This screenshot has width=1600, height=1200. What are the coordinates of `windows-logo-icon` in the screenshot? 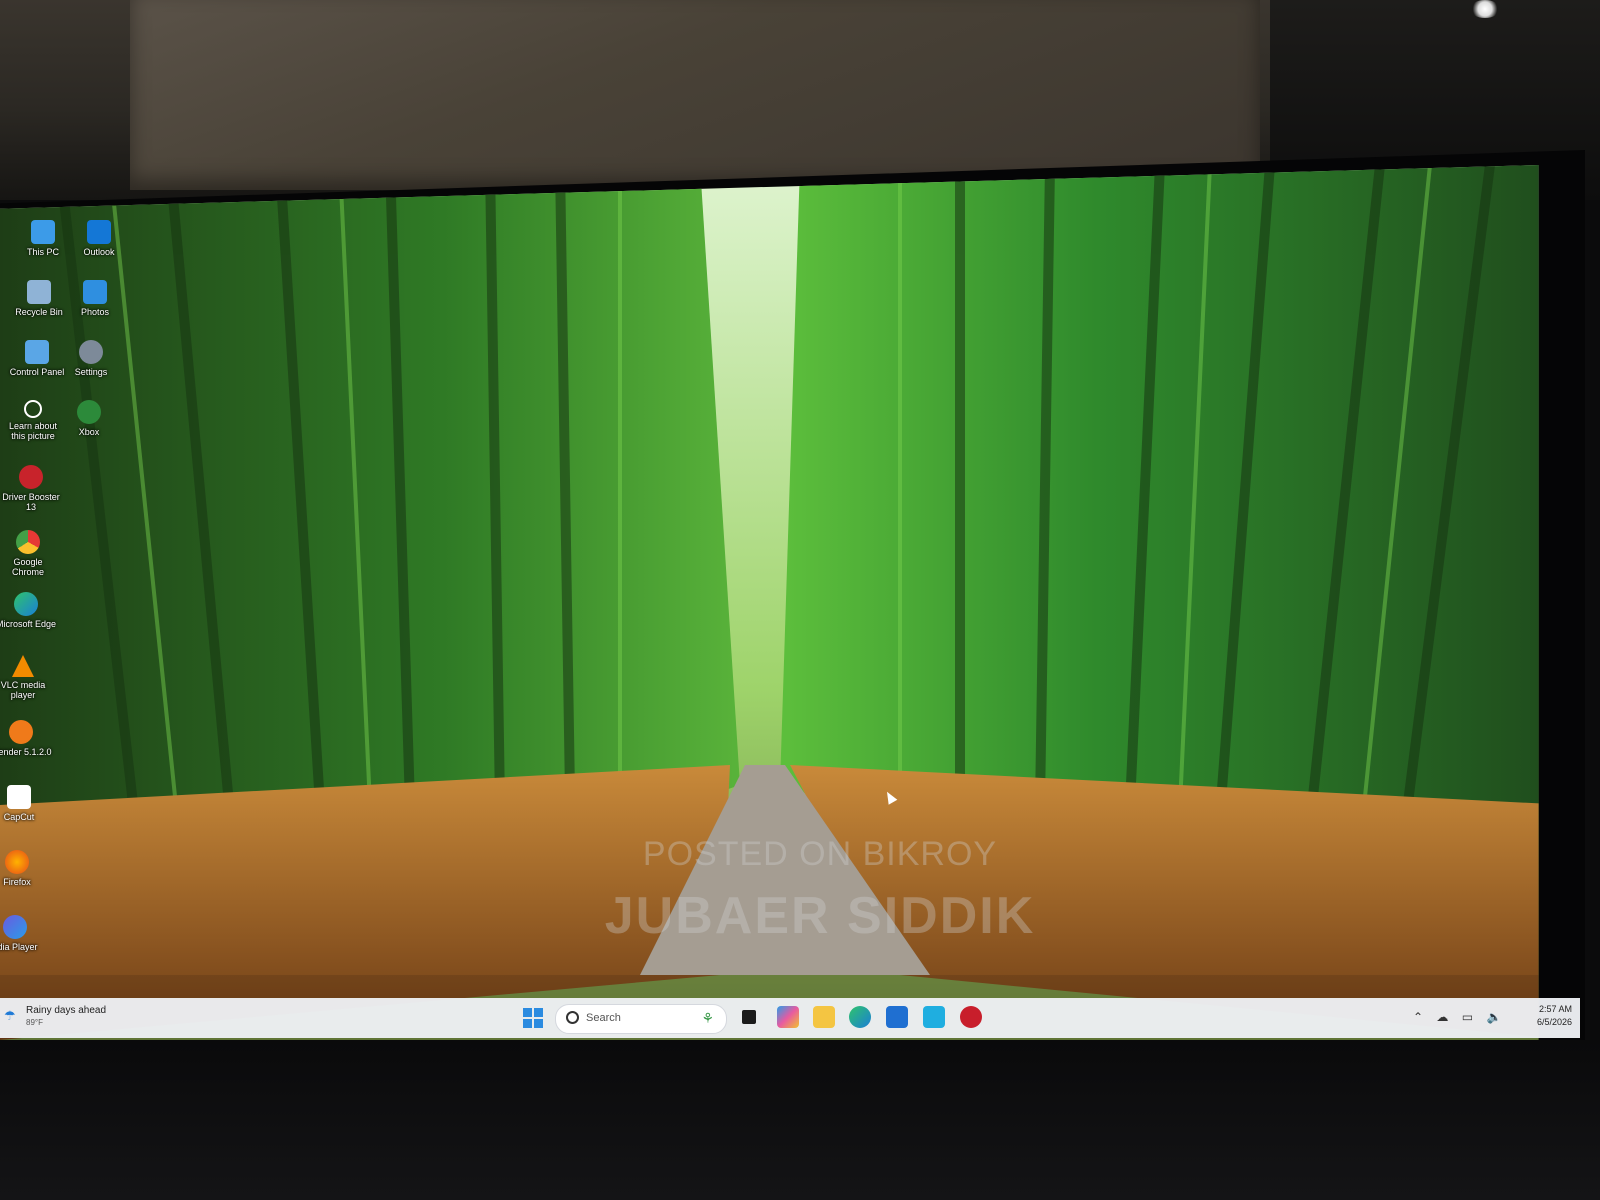 It's located at (527, 1012).